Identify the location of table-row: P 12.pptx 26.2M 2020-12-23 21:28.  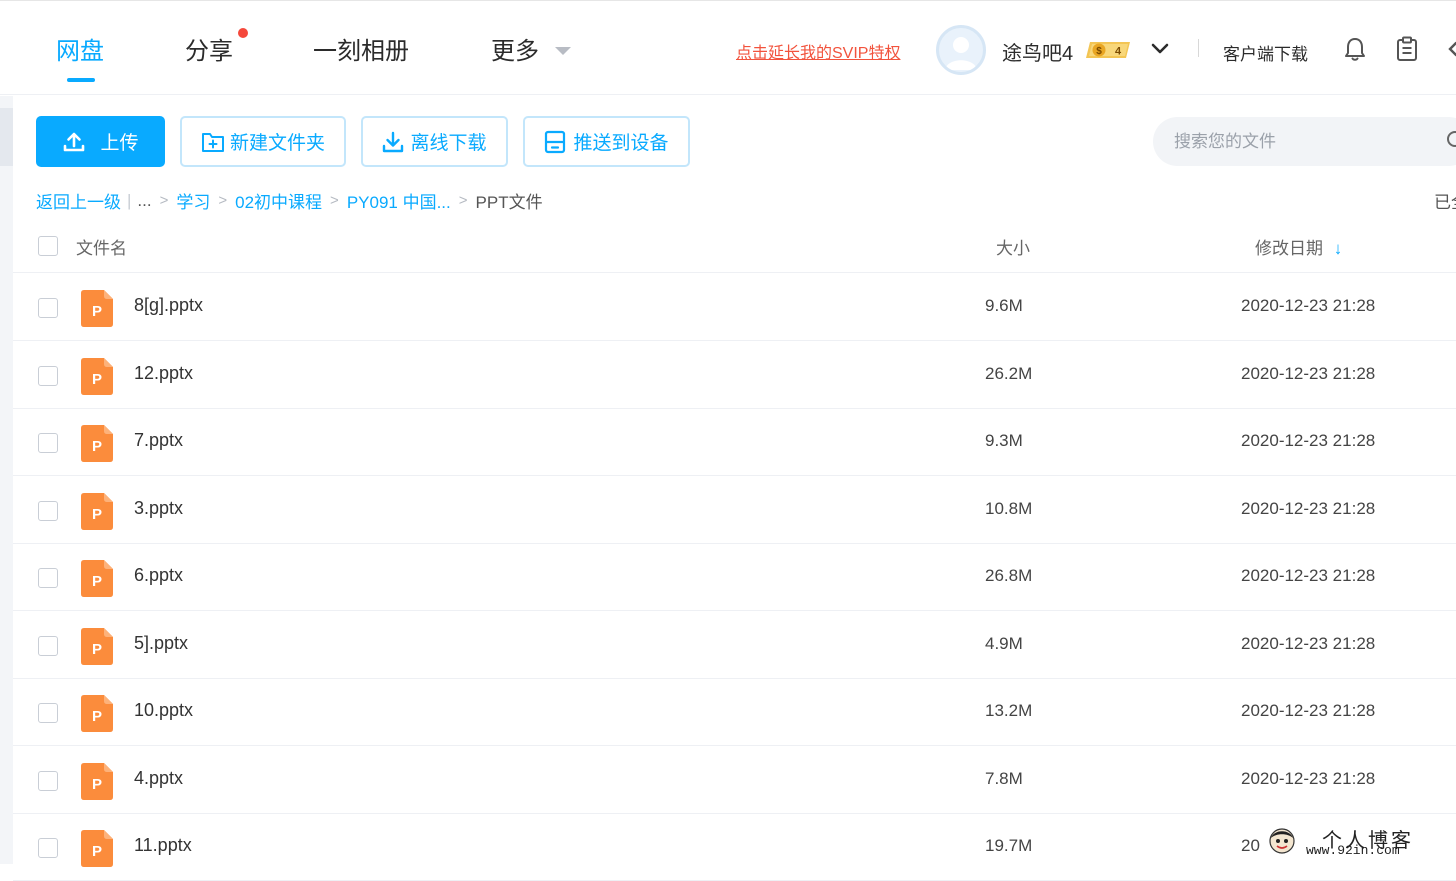
(734, 375).